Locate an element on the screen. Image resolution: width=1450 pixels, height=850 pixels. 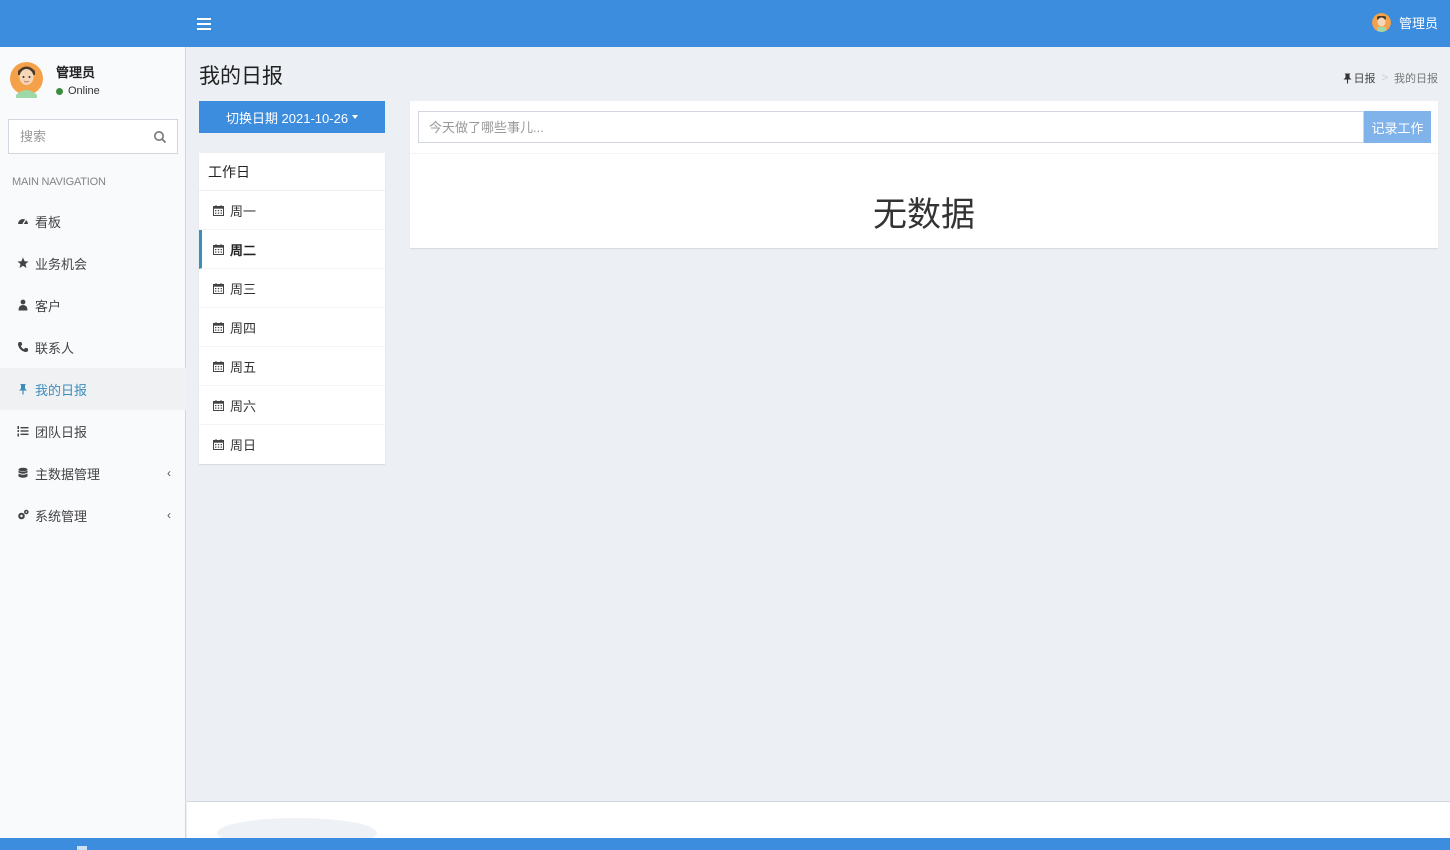
workday-item-sat: 周六 is located at coordinates (292, 405).